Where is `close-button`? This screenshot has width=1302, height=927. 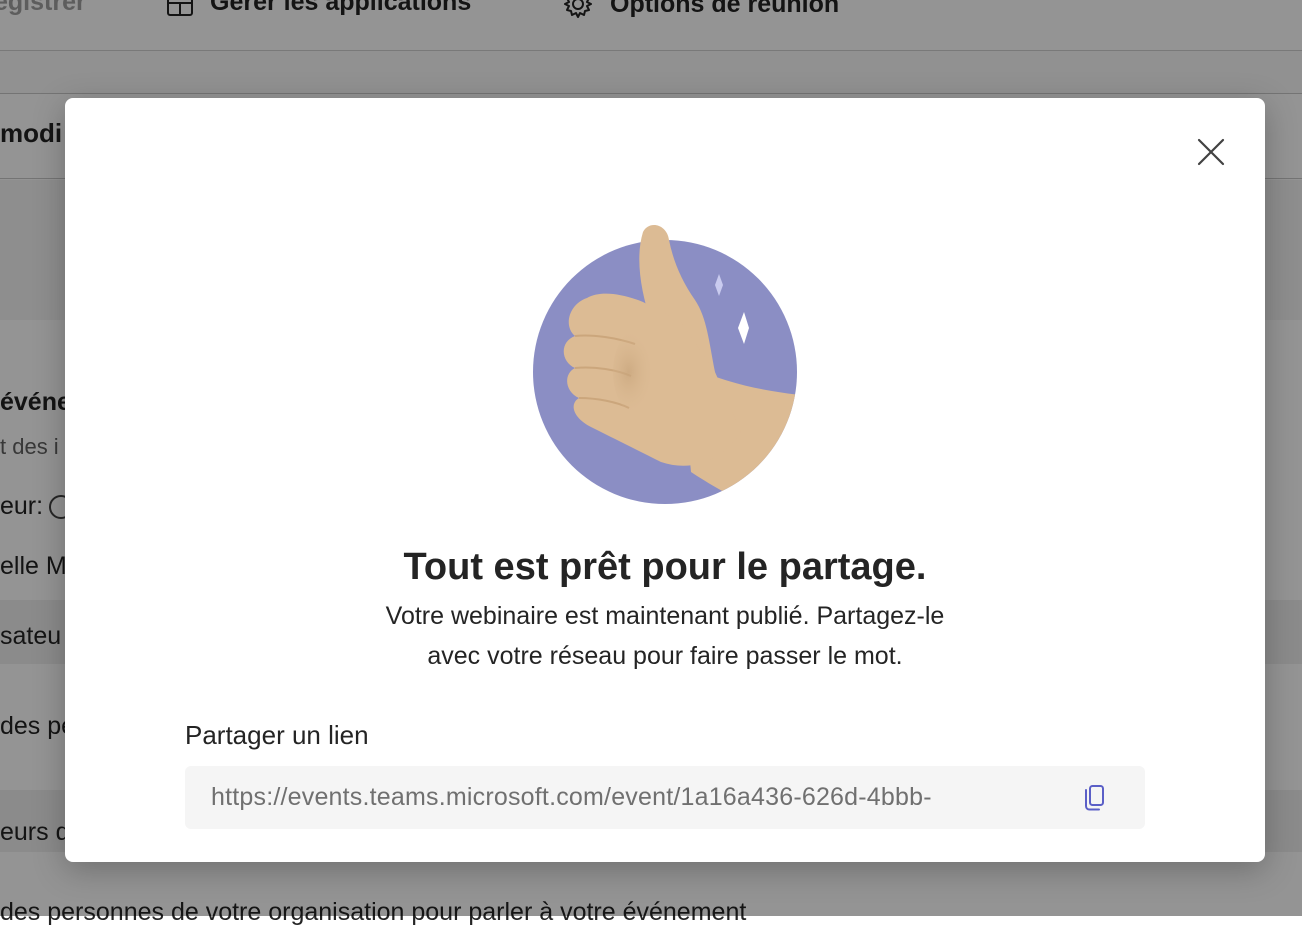 close-button is located at coordinates (1211, 152).